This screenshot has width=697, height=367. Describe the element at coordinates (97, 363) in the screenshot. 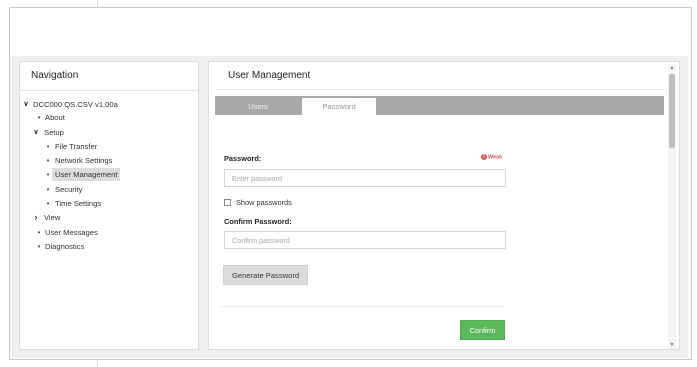

I see `left-guide-line-bottom` at that location.